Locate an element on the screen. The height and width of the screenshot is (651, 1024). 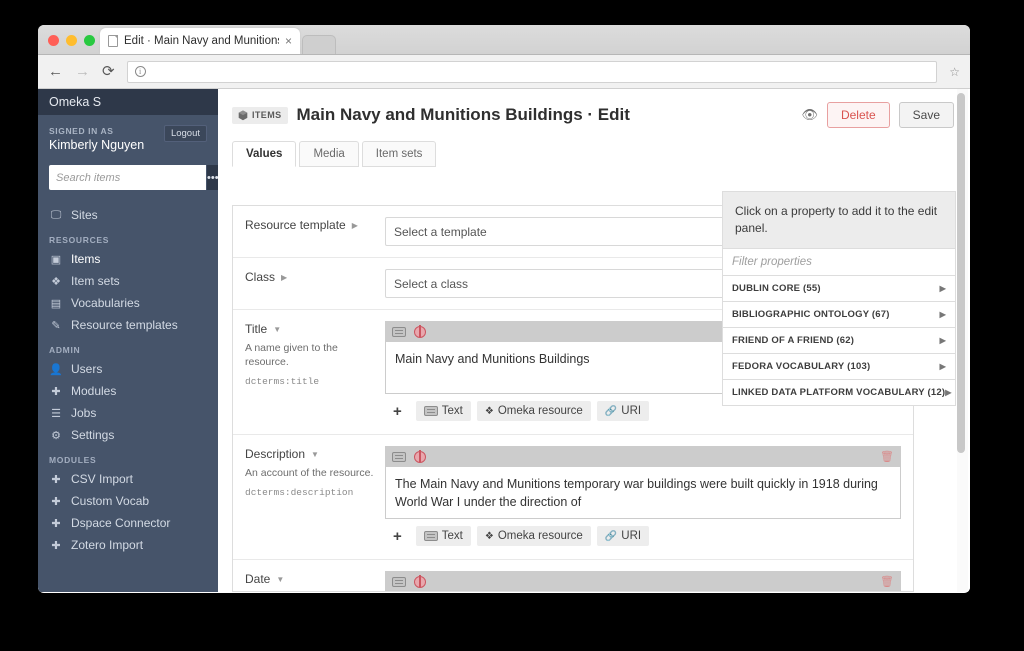
edit-tabs: Values Media Item sets is located at coordinates (594, 147).